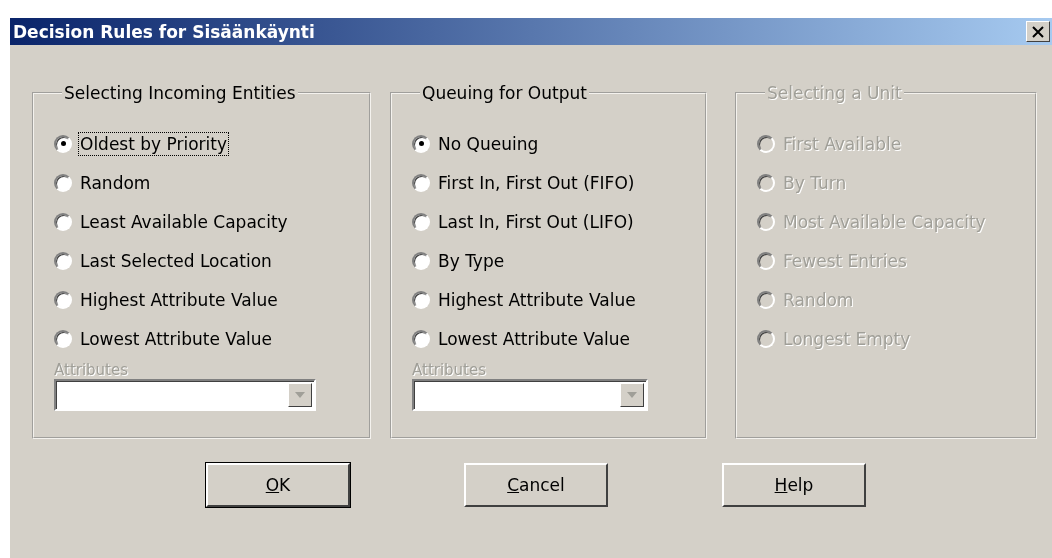 The image size is (1052, 558). What do you see at coordinates (164, 31) in the screenshot?
I see `window-title: Decision Rules for Sisäänkäynti` at bounding box center [164, 31].